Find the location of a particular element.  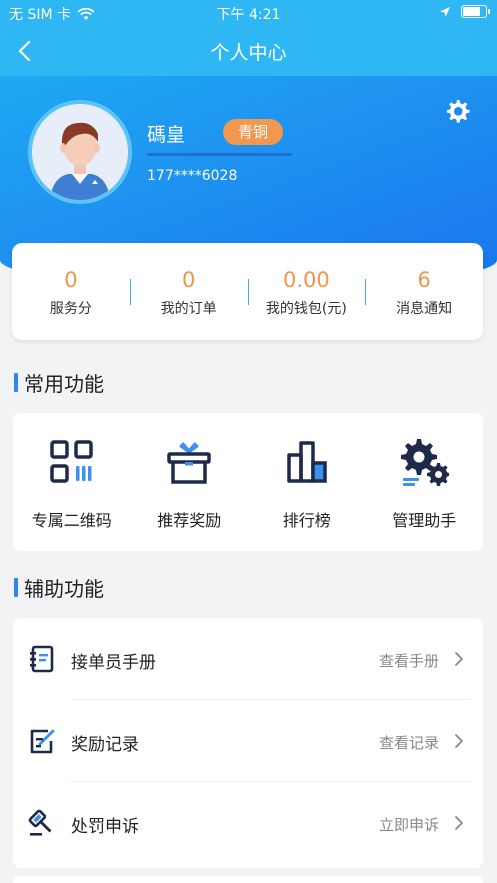

list-item-action: 查看手册 is located at coordinates (408, 661).